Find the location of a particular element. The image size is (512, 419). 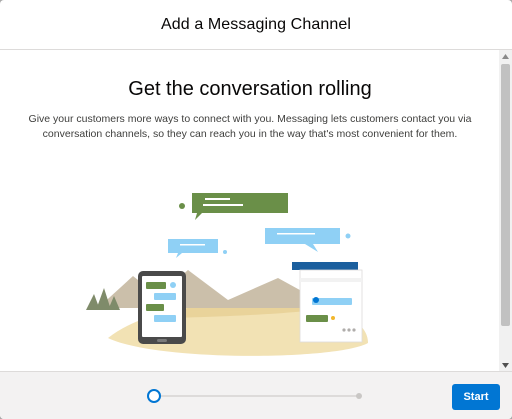

progress-step-current is located at coordinates (154, 396).